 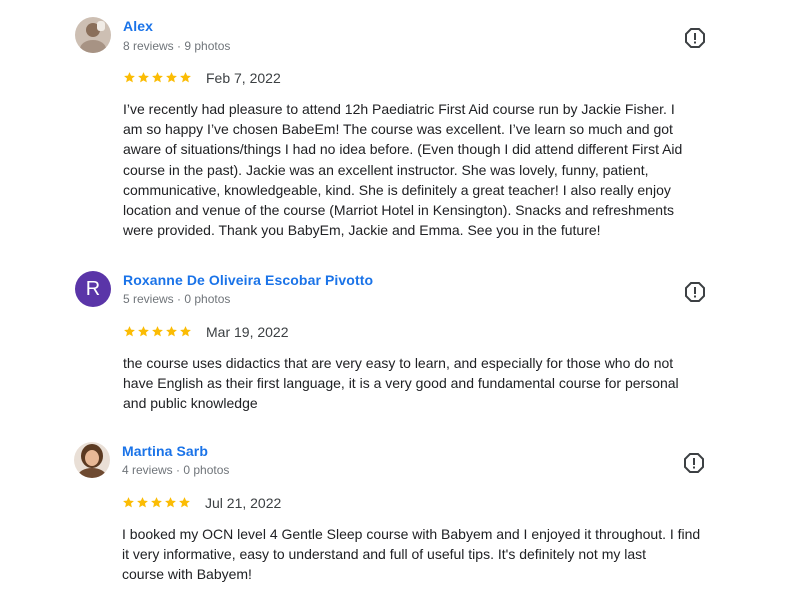 I want to click on reviewer-name: Roxanne De Oliveira Escobar Pivotto, so click(x=248, y=280).